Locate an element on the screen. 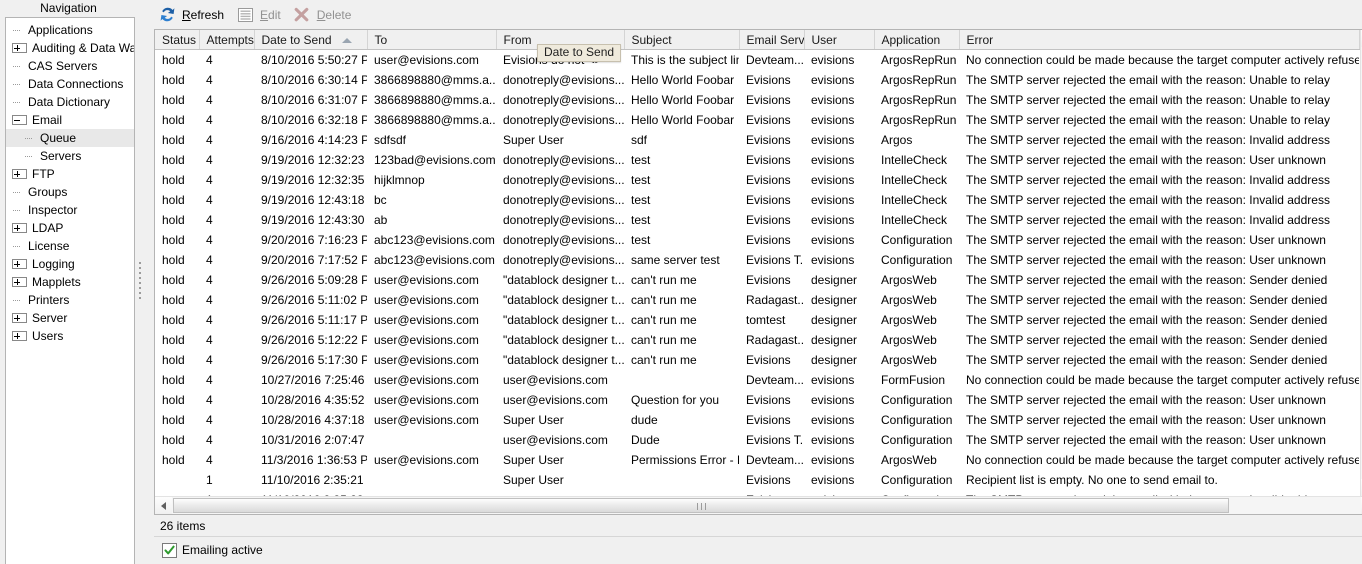  column-header-date_to_send: Date to Send is located at coordinates (311, 40).